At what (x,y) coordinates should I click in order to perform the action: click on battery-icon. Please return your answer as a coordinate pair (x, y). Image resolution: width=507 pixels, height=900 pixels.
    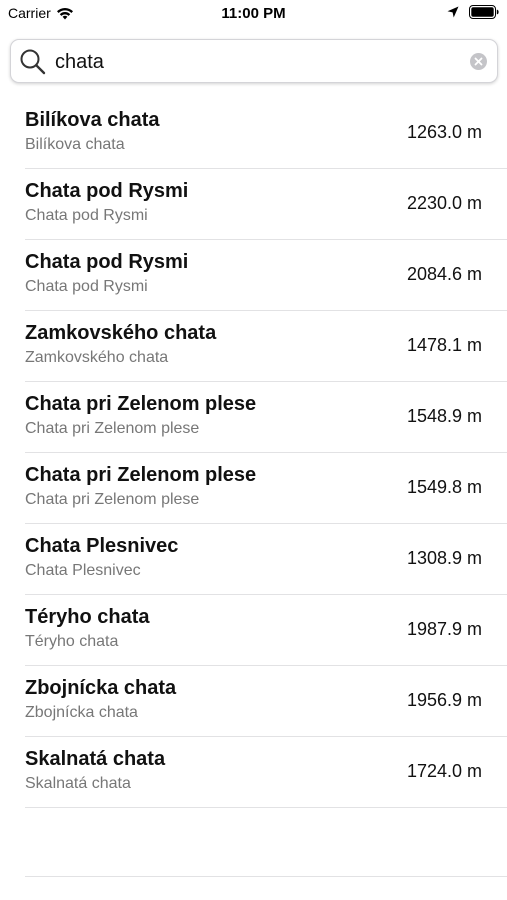
    Looking at the image, I should click on (484, 12).